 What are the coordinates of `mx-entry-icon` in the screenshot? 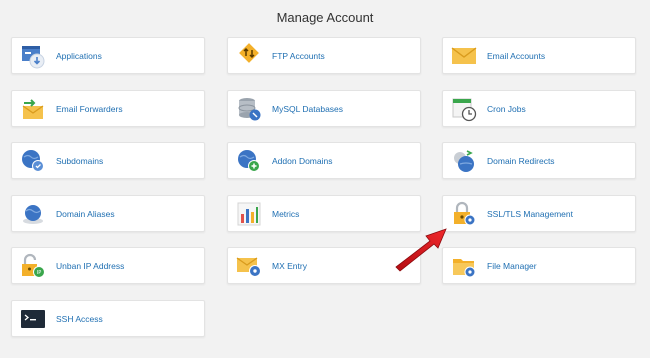 It's located at (248, 266).